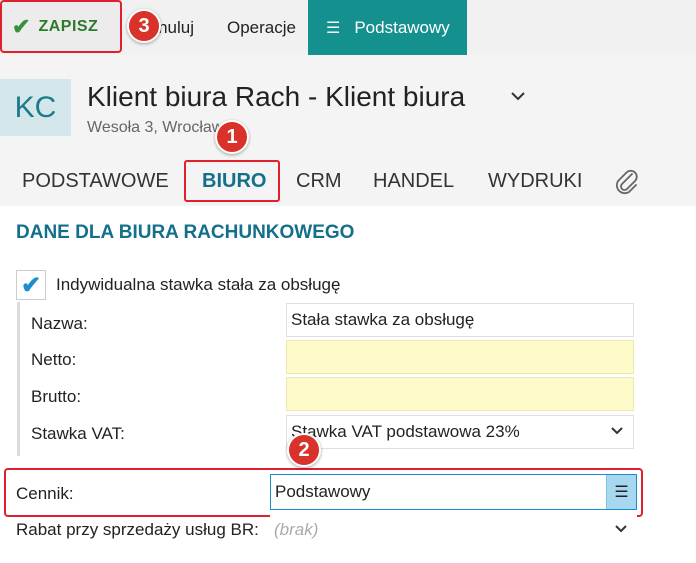 The image size is (696, 563). Describe the element at coordinates (460, 320) in the screenshot. I see `nazwa-field: Stała stawka za obsługę` at that location.